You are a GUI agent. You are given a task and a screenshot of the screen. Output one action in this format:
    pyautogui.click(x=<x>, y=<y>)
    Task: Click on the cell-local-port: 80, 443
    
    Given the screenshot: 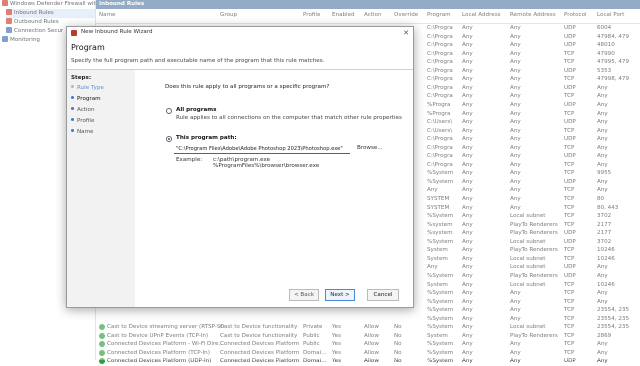 What is the action you would take?
    pyautogui.click(x=608, y=207)
    